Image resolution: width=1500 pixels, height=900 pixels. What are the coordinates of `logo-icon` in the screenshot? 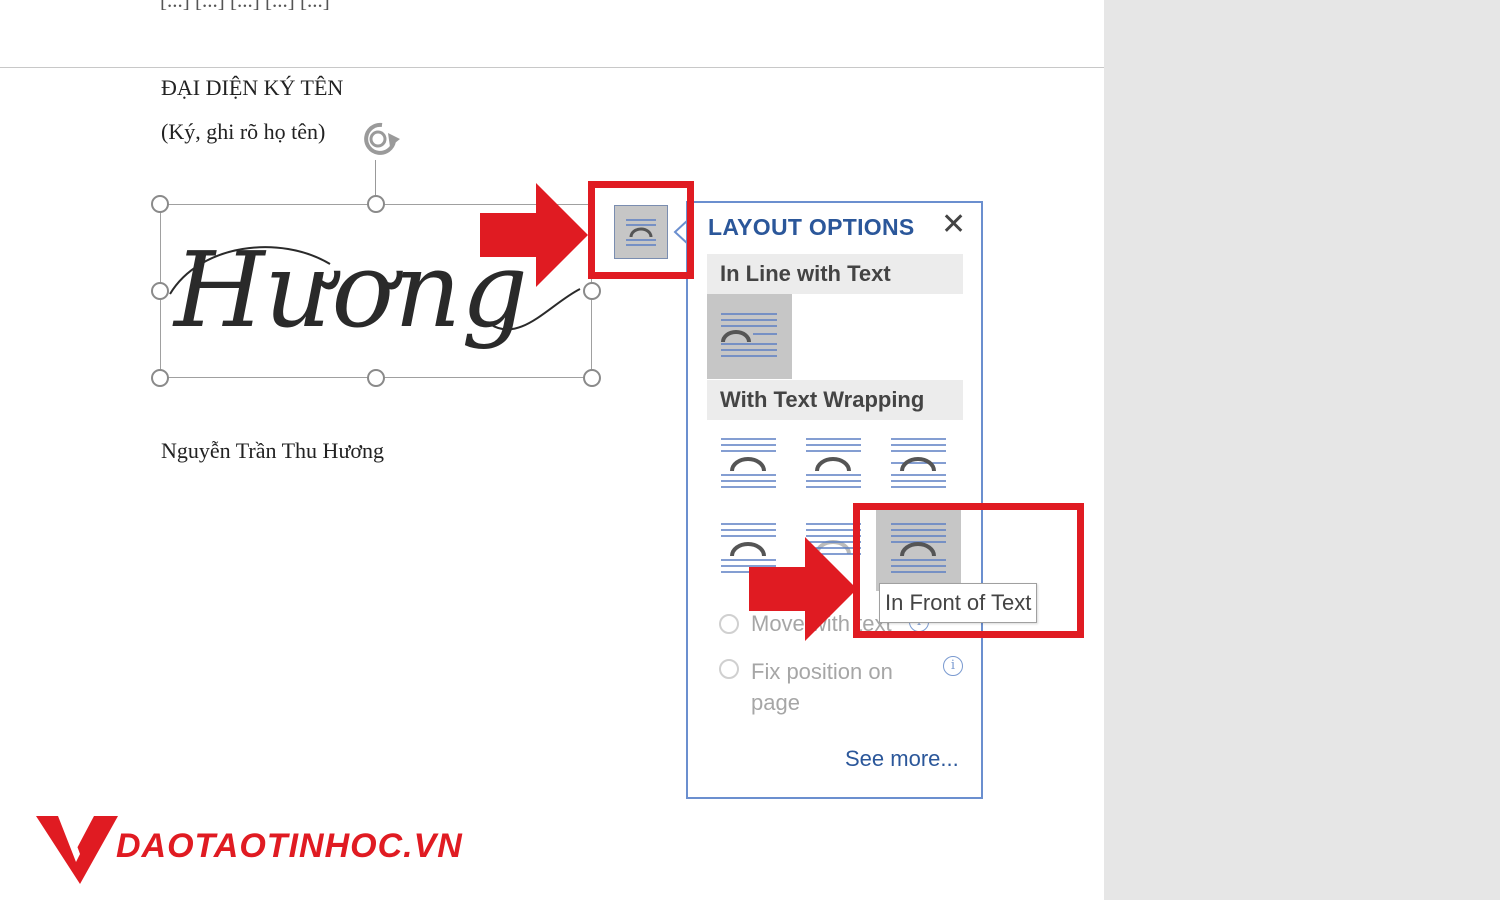 It's located at (77, 850).